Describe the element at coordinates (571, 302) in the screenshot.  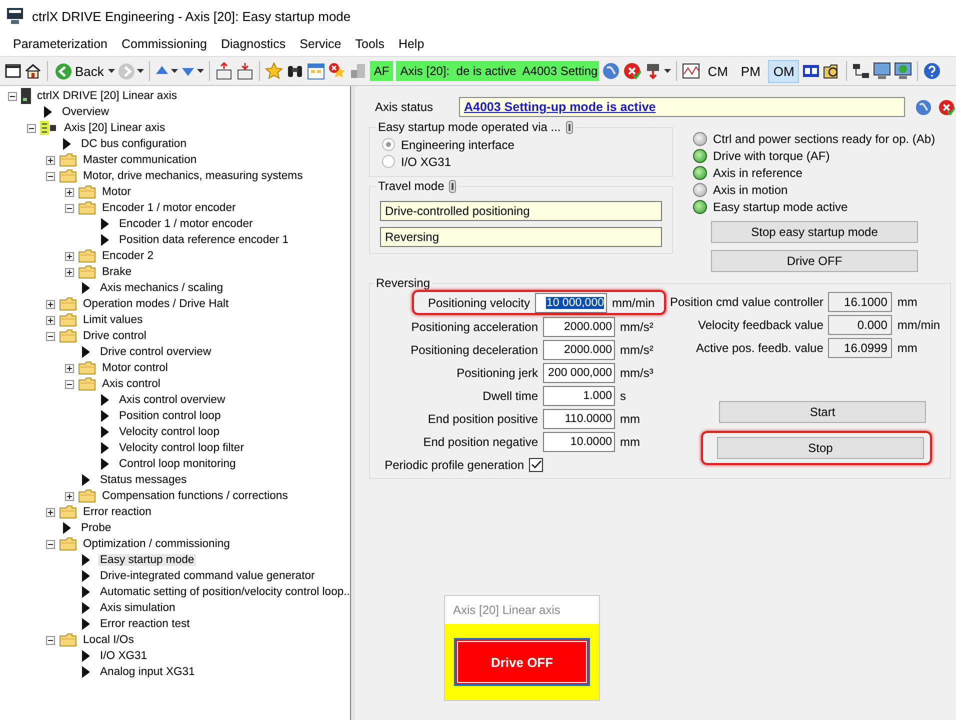
I see `input-field: 10 000,000` at that location.